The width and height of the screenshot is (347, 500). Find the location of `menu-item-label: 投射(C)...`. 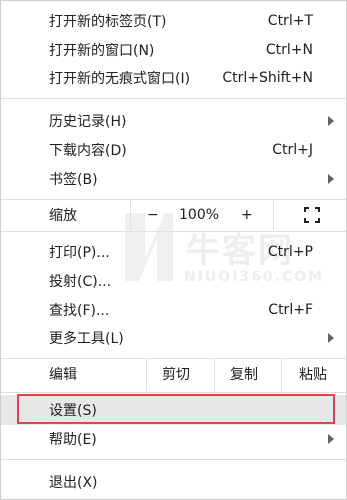

menu-item-label: 投射(C)... is located at coordinates (80, 282).